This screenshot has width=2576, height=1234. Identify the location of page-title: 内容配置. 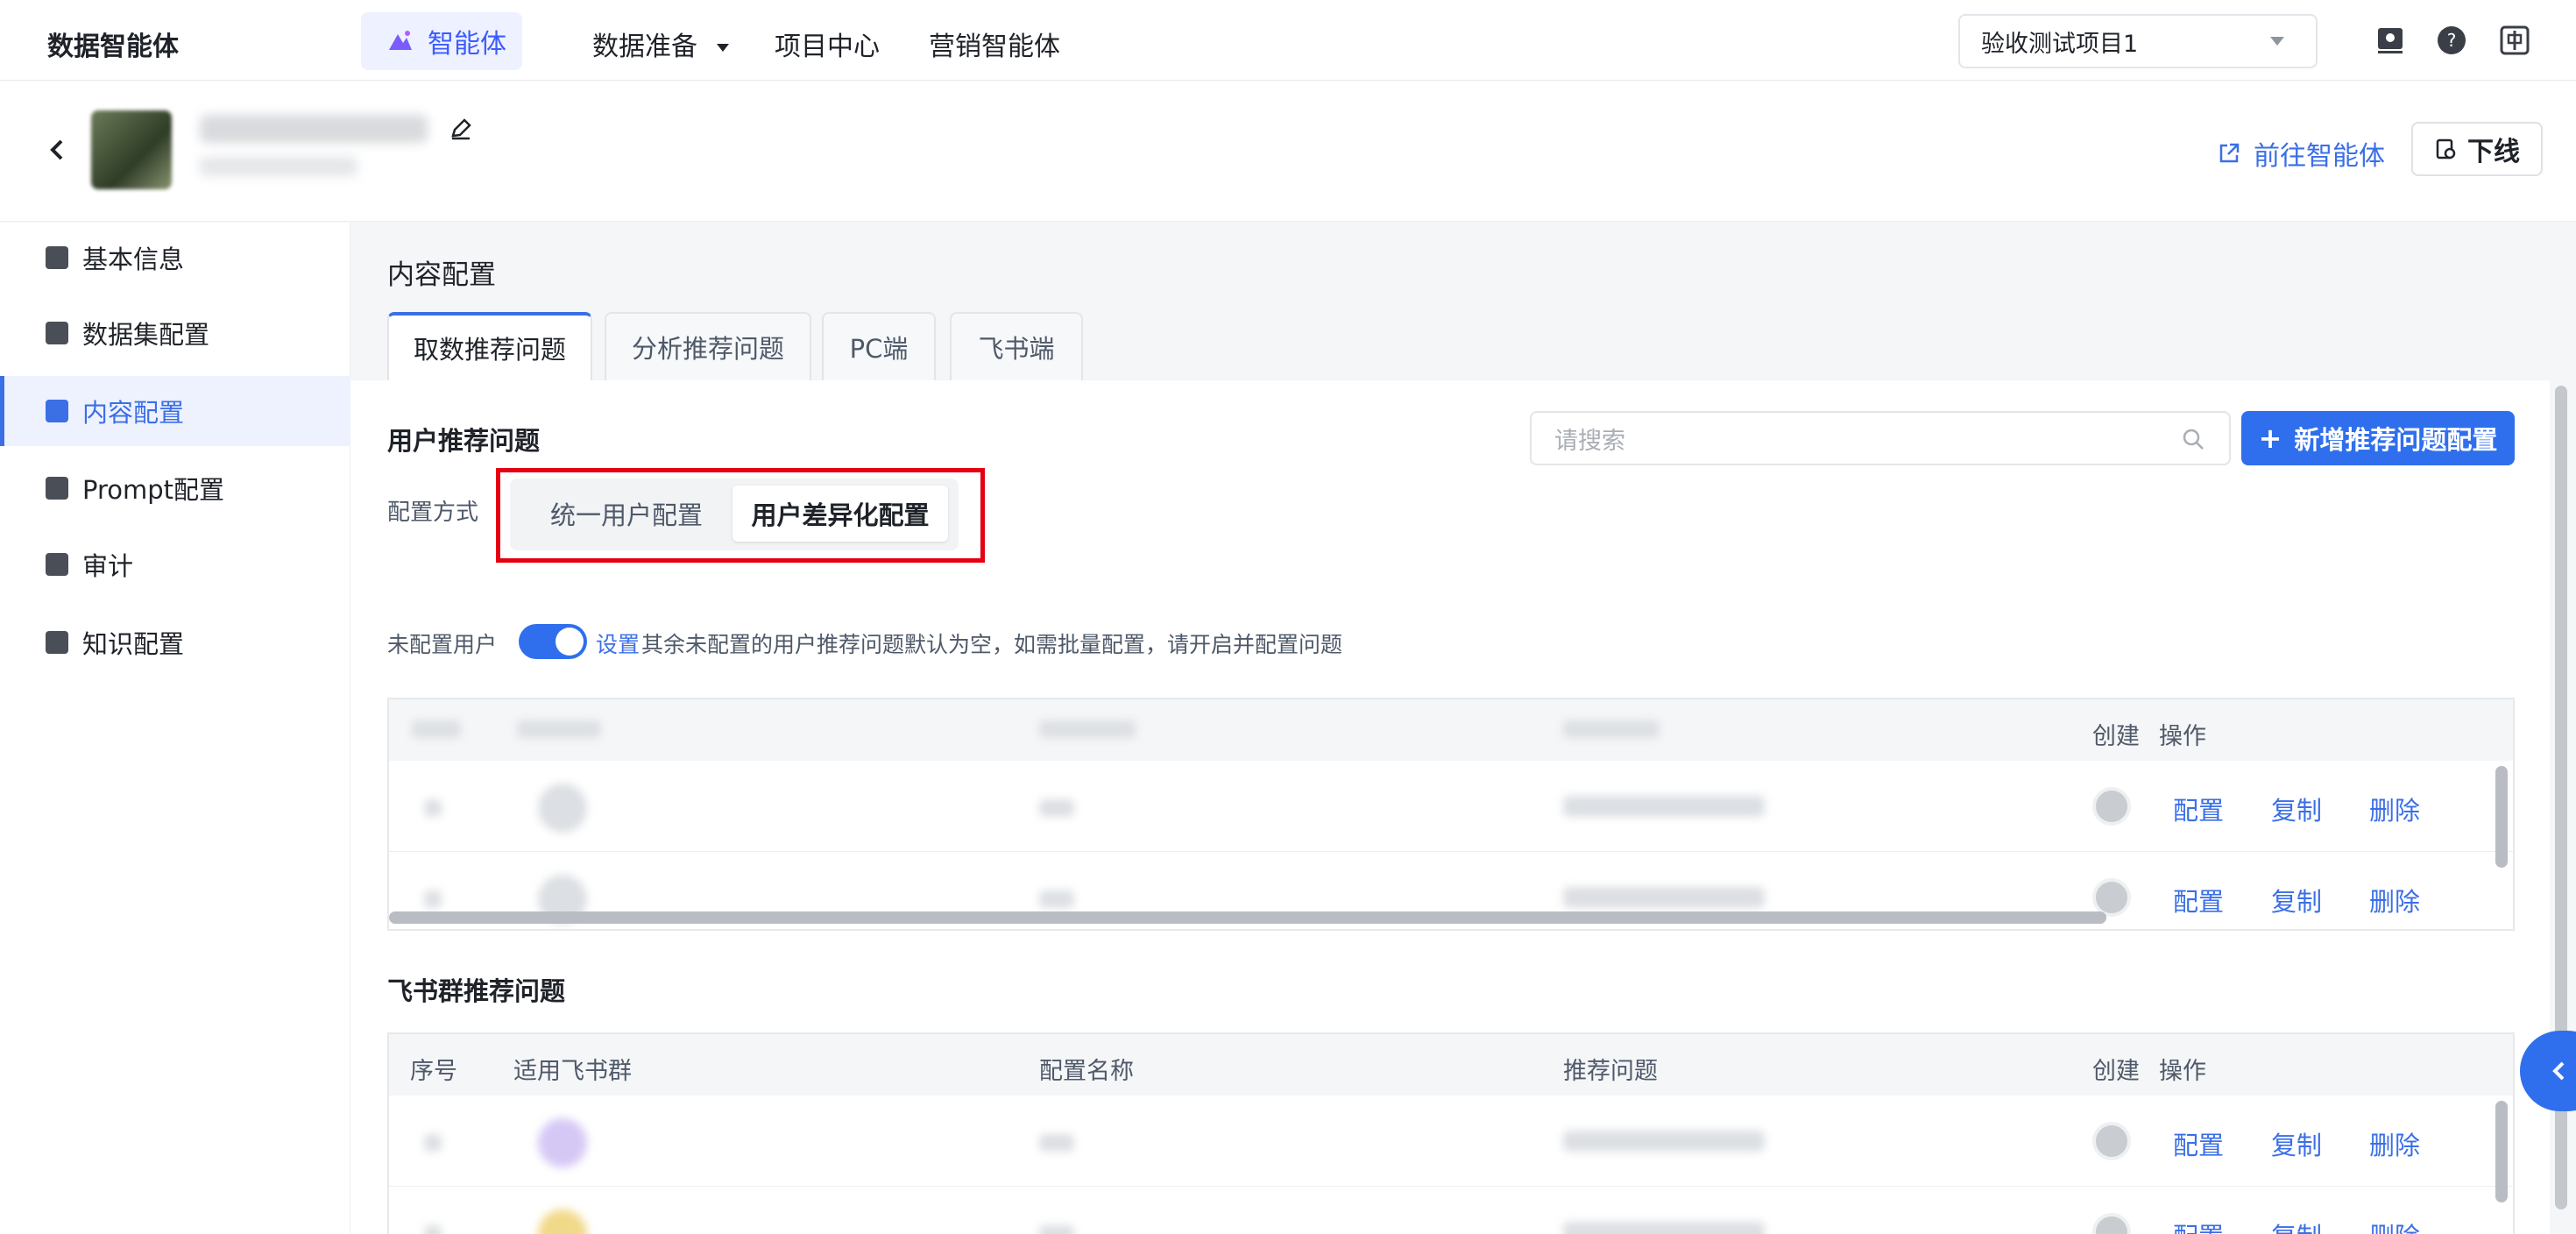
(441, 275).